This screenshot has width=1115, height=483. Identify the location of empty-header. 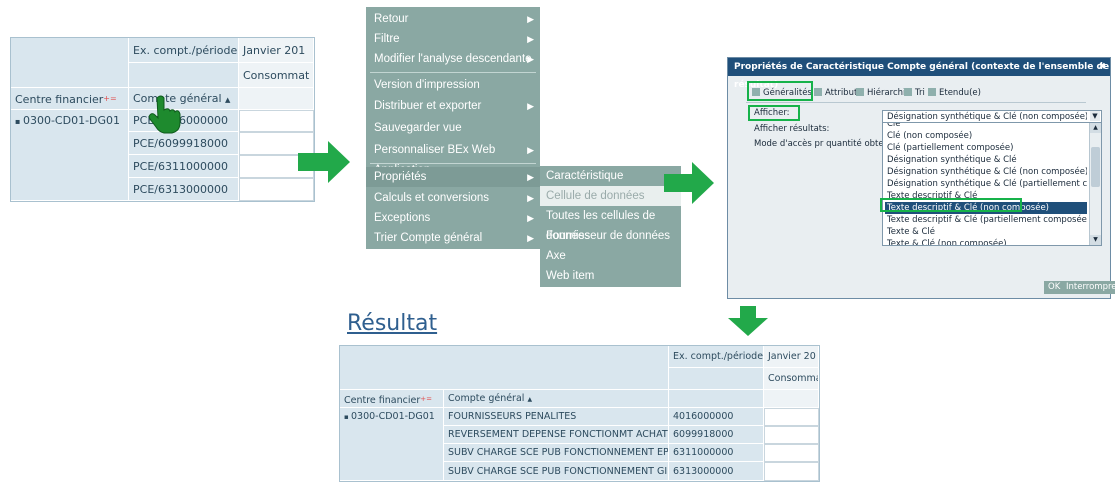
(184, 75).